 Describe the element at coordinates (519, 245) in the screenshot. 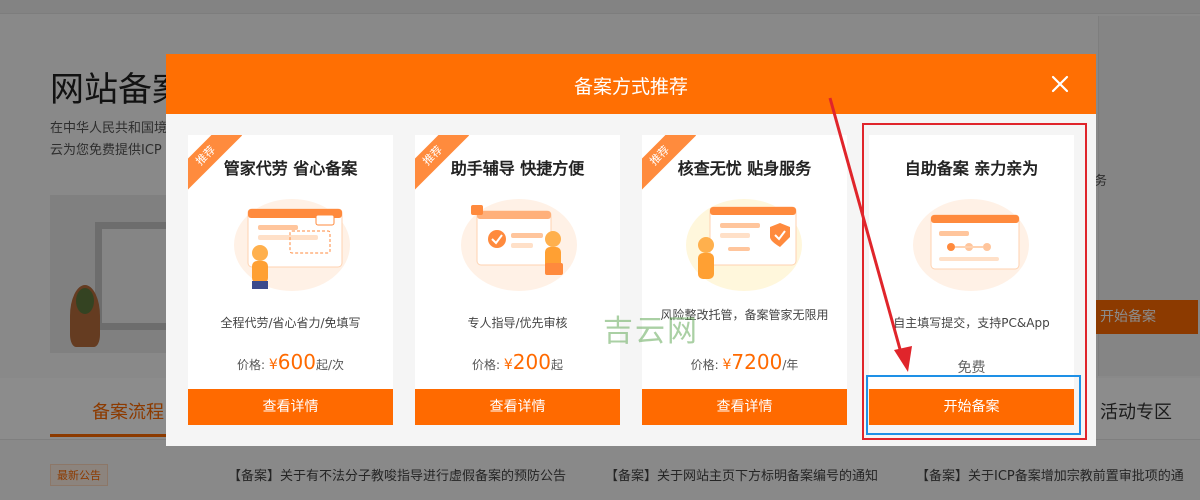

I see `assistant-illustration-icon` at that location.